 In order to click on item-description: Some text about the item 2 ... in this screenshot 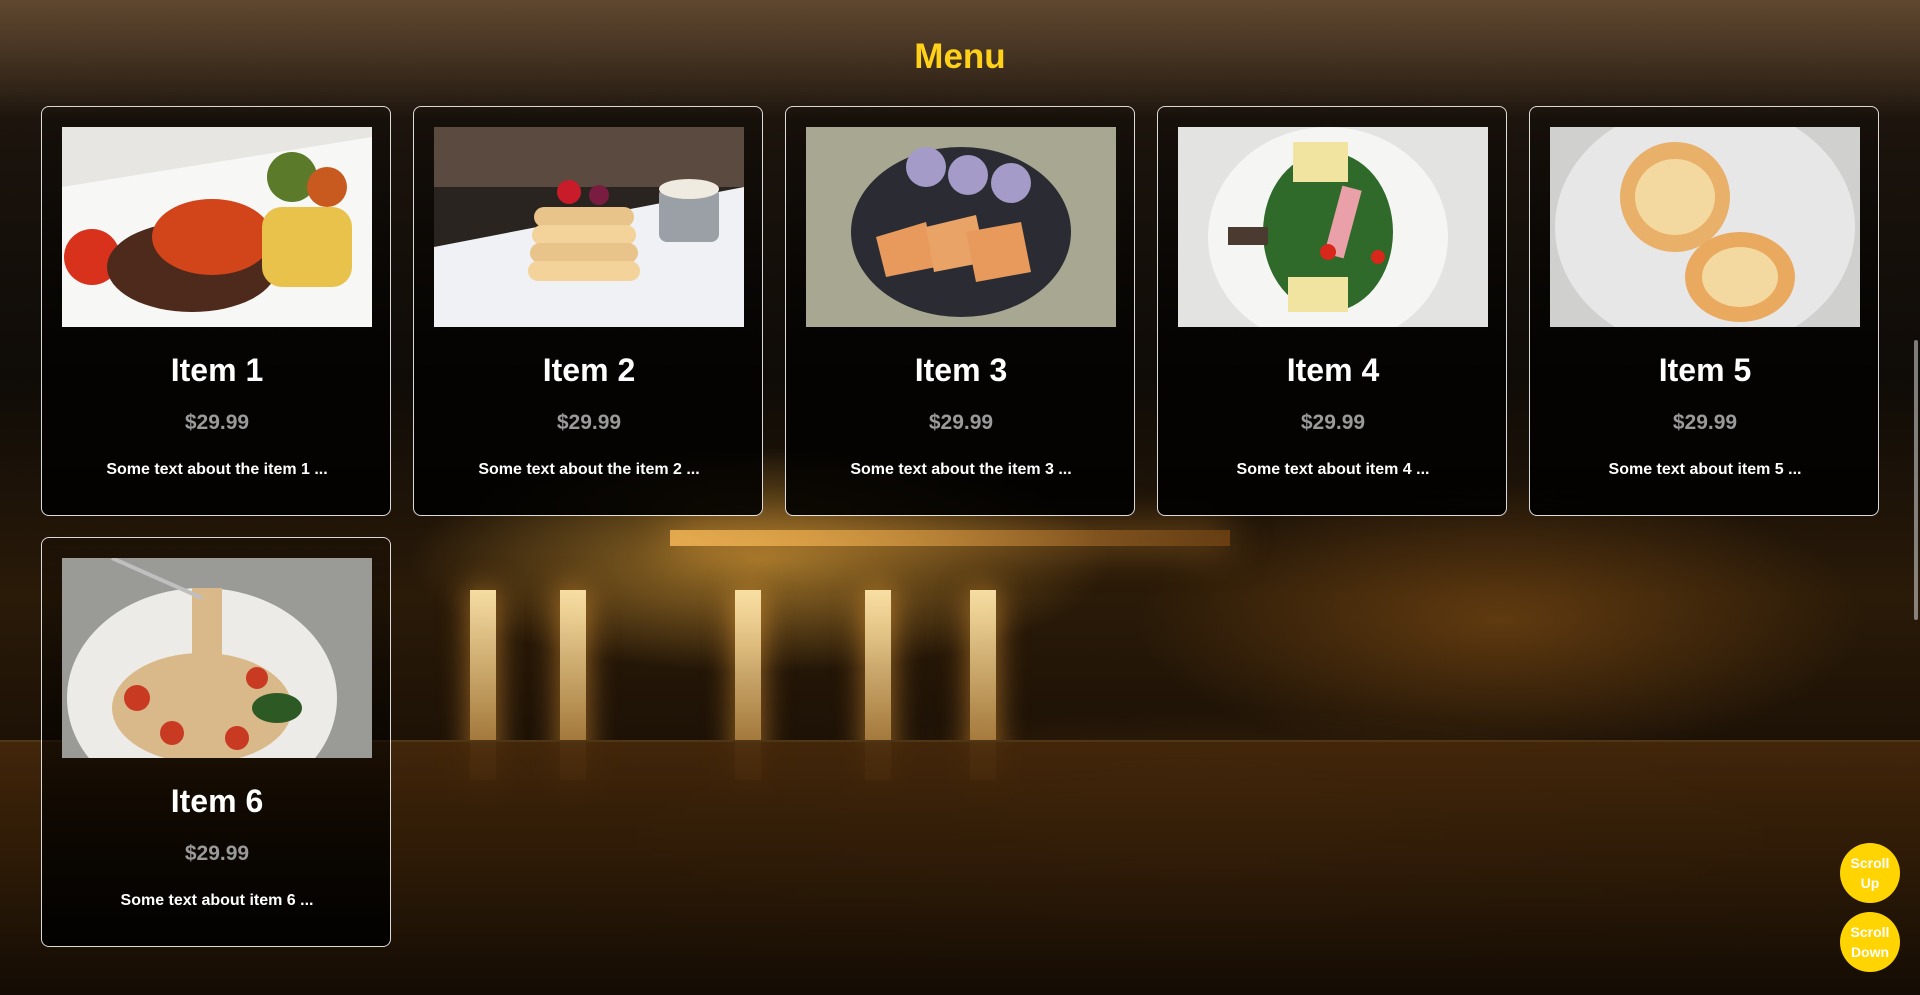, I will do `click(589, 469)`.